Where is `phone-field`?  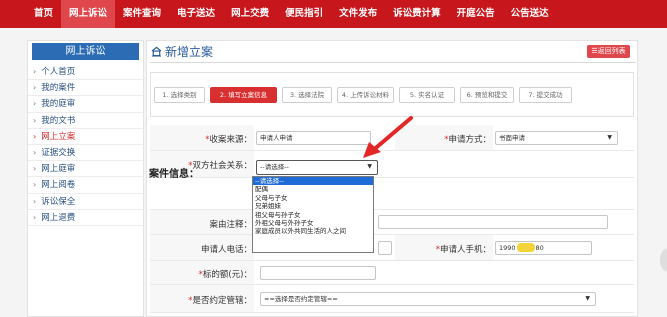
phone-field is located at coordinates (385, 248).